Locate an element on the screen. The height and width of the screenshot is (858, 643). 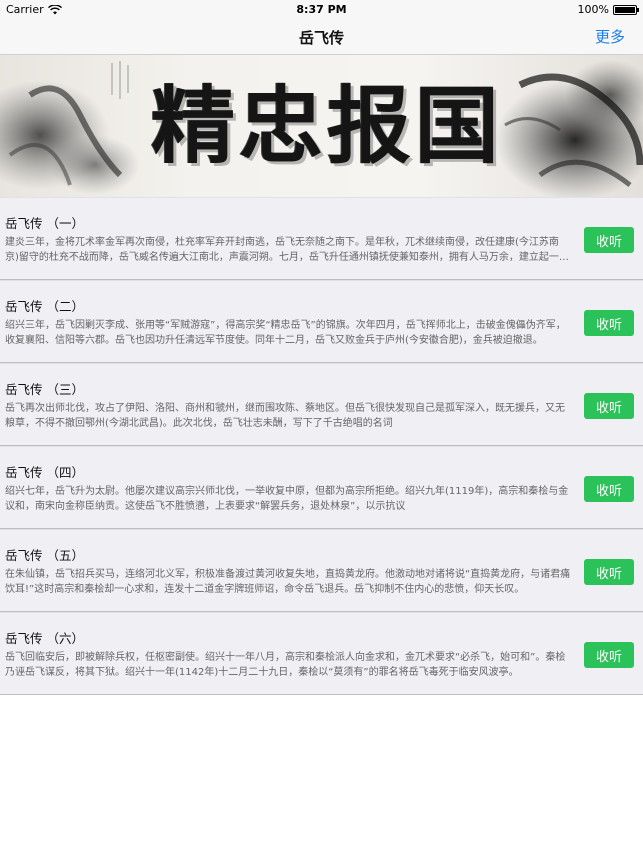
item-title: 岳飞传 （四） is located at coordinates (44, 472).